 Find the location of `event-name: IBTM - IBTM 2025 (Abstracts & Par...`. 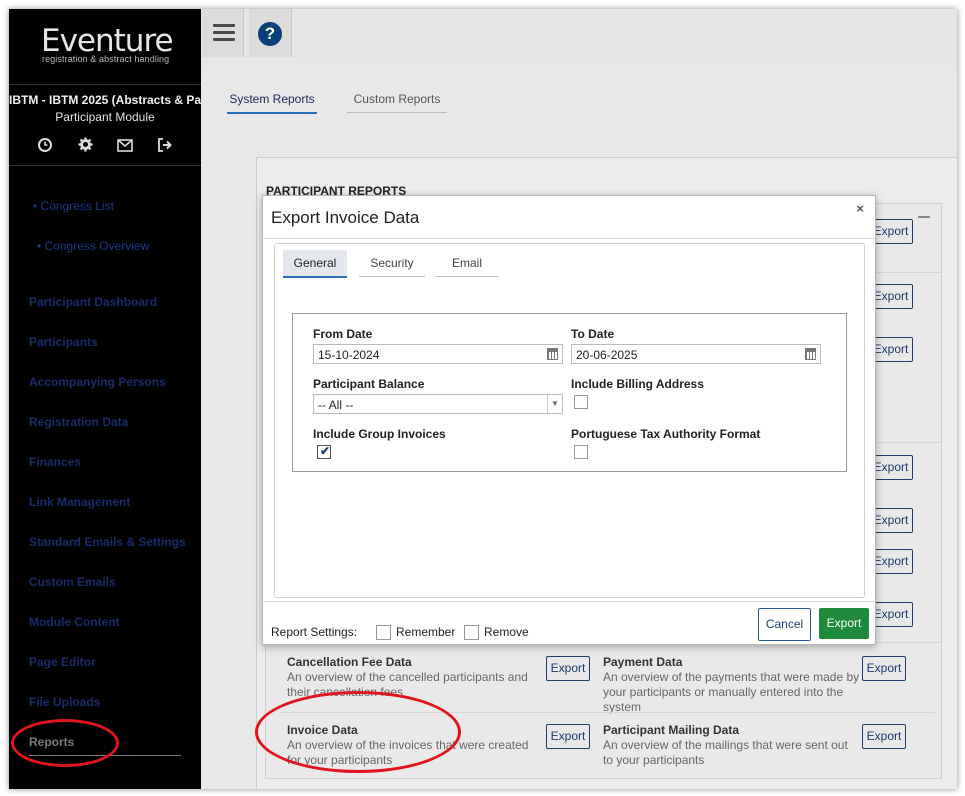

event-name: IBTM - IBTM 2025 (Abstracts & Par... is located at coordinates (105, 100).